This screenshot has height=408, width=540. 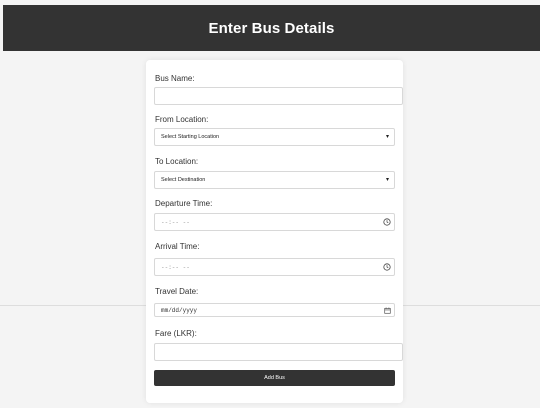 What do you see at coordinates (177, 161) in the screenshot?
I see `to-location-label: To Location:` at bounding box center [177, 161].